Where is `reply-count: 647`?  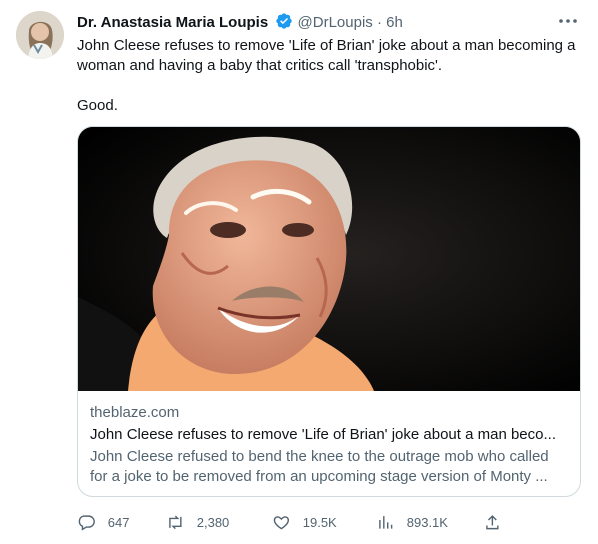 reply-count: 647 is located at coordinates (118, 522).